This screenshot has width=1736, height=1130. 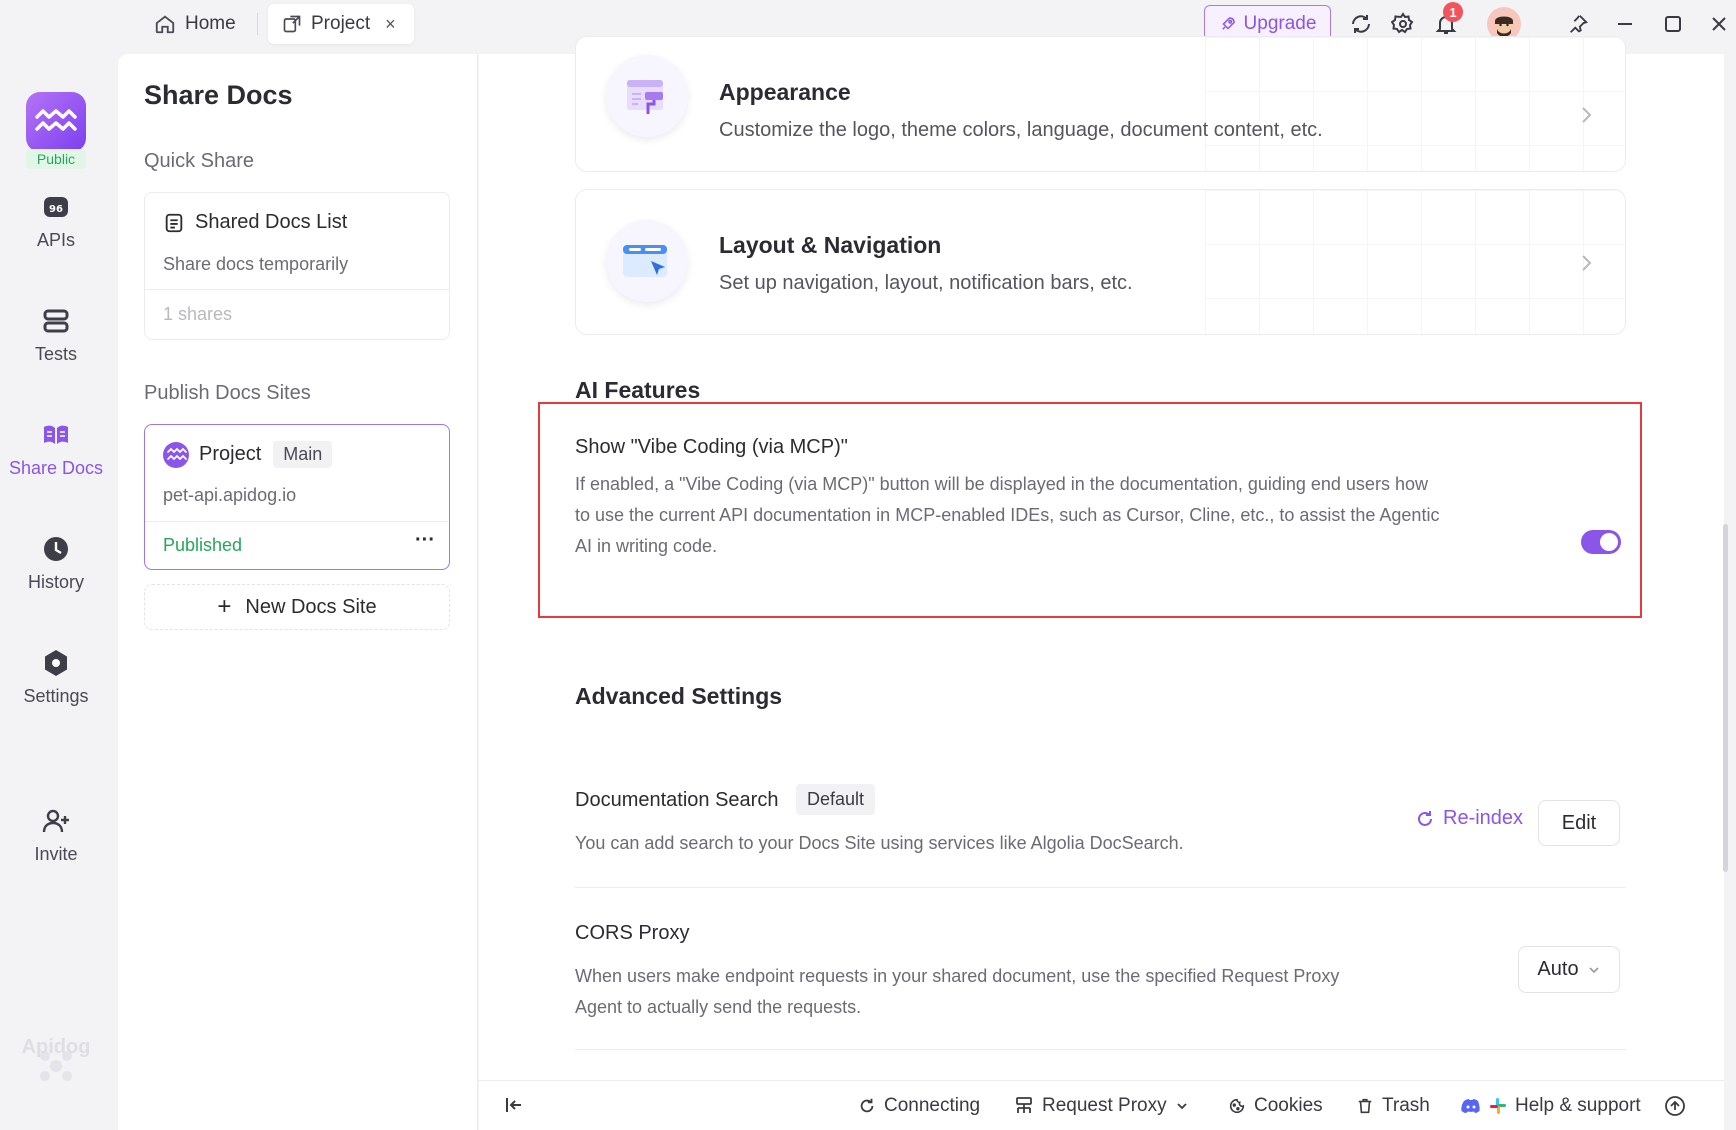 What do you see at coordinates (56, 122) in the screenshot?
I see `project-logo` at bounding box center [56, 122].